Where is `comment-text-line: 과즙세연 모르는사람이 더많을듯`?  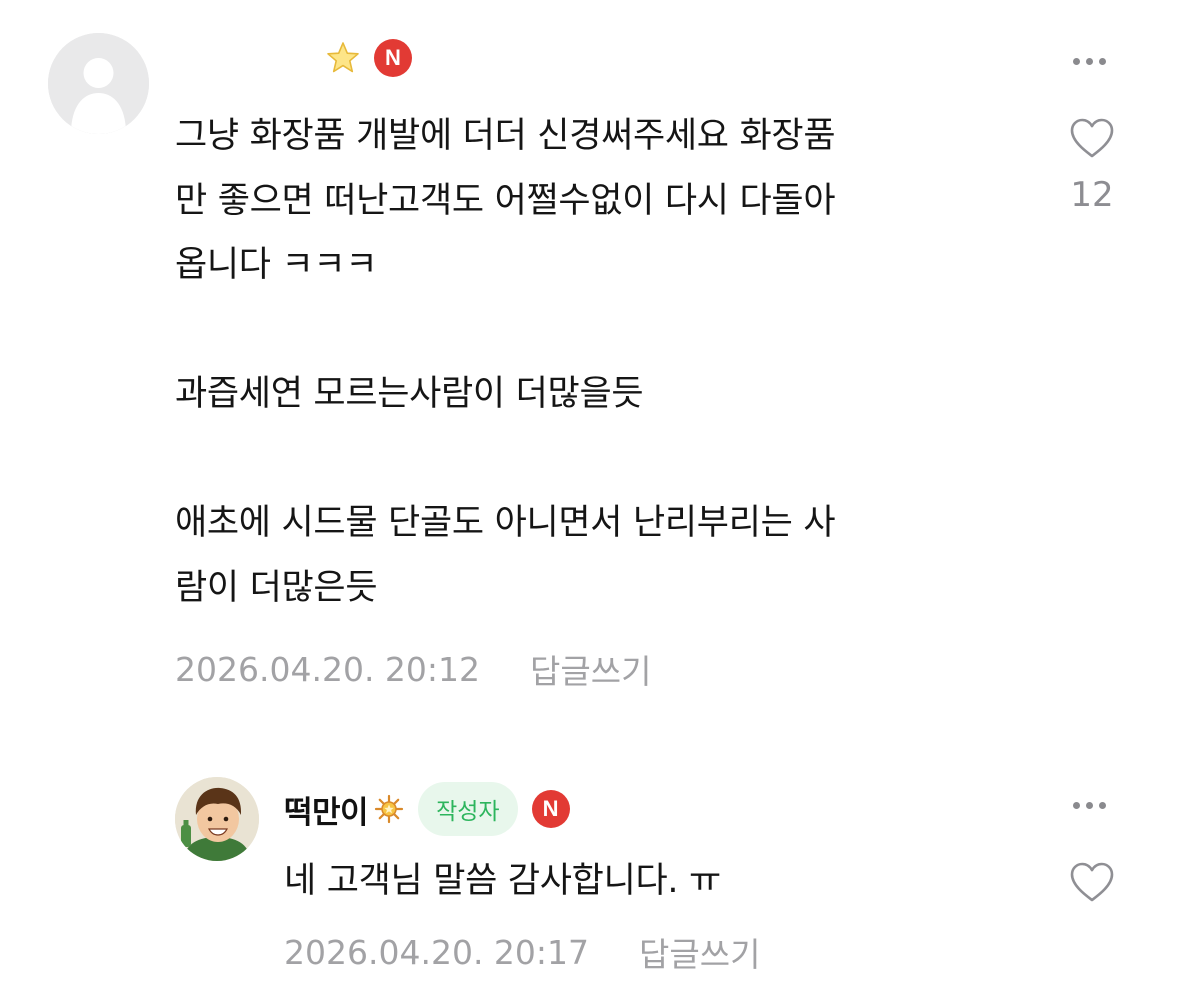 comment-text-line: 과즙세연 모르는사람이 더많을듯 is located at coordinates (409, 394).